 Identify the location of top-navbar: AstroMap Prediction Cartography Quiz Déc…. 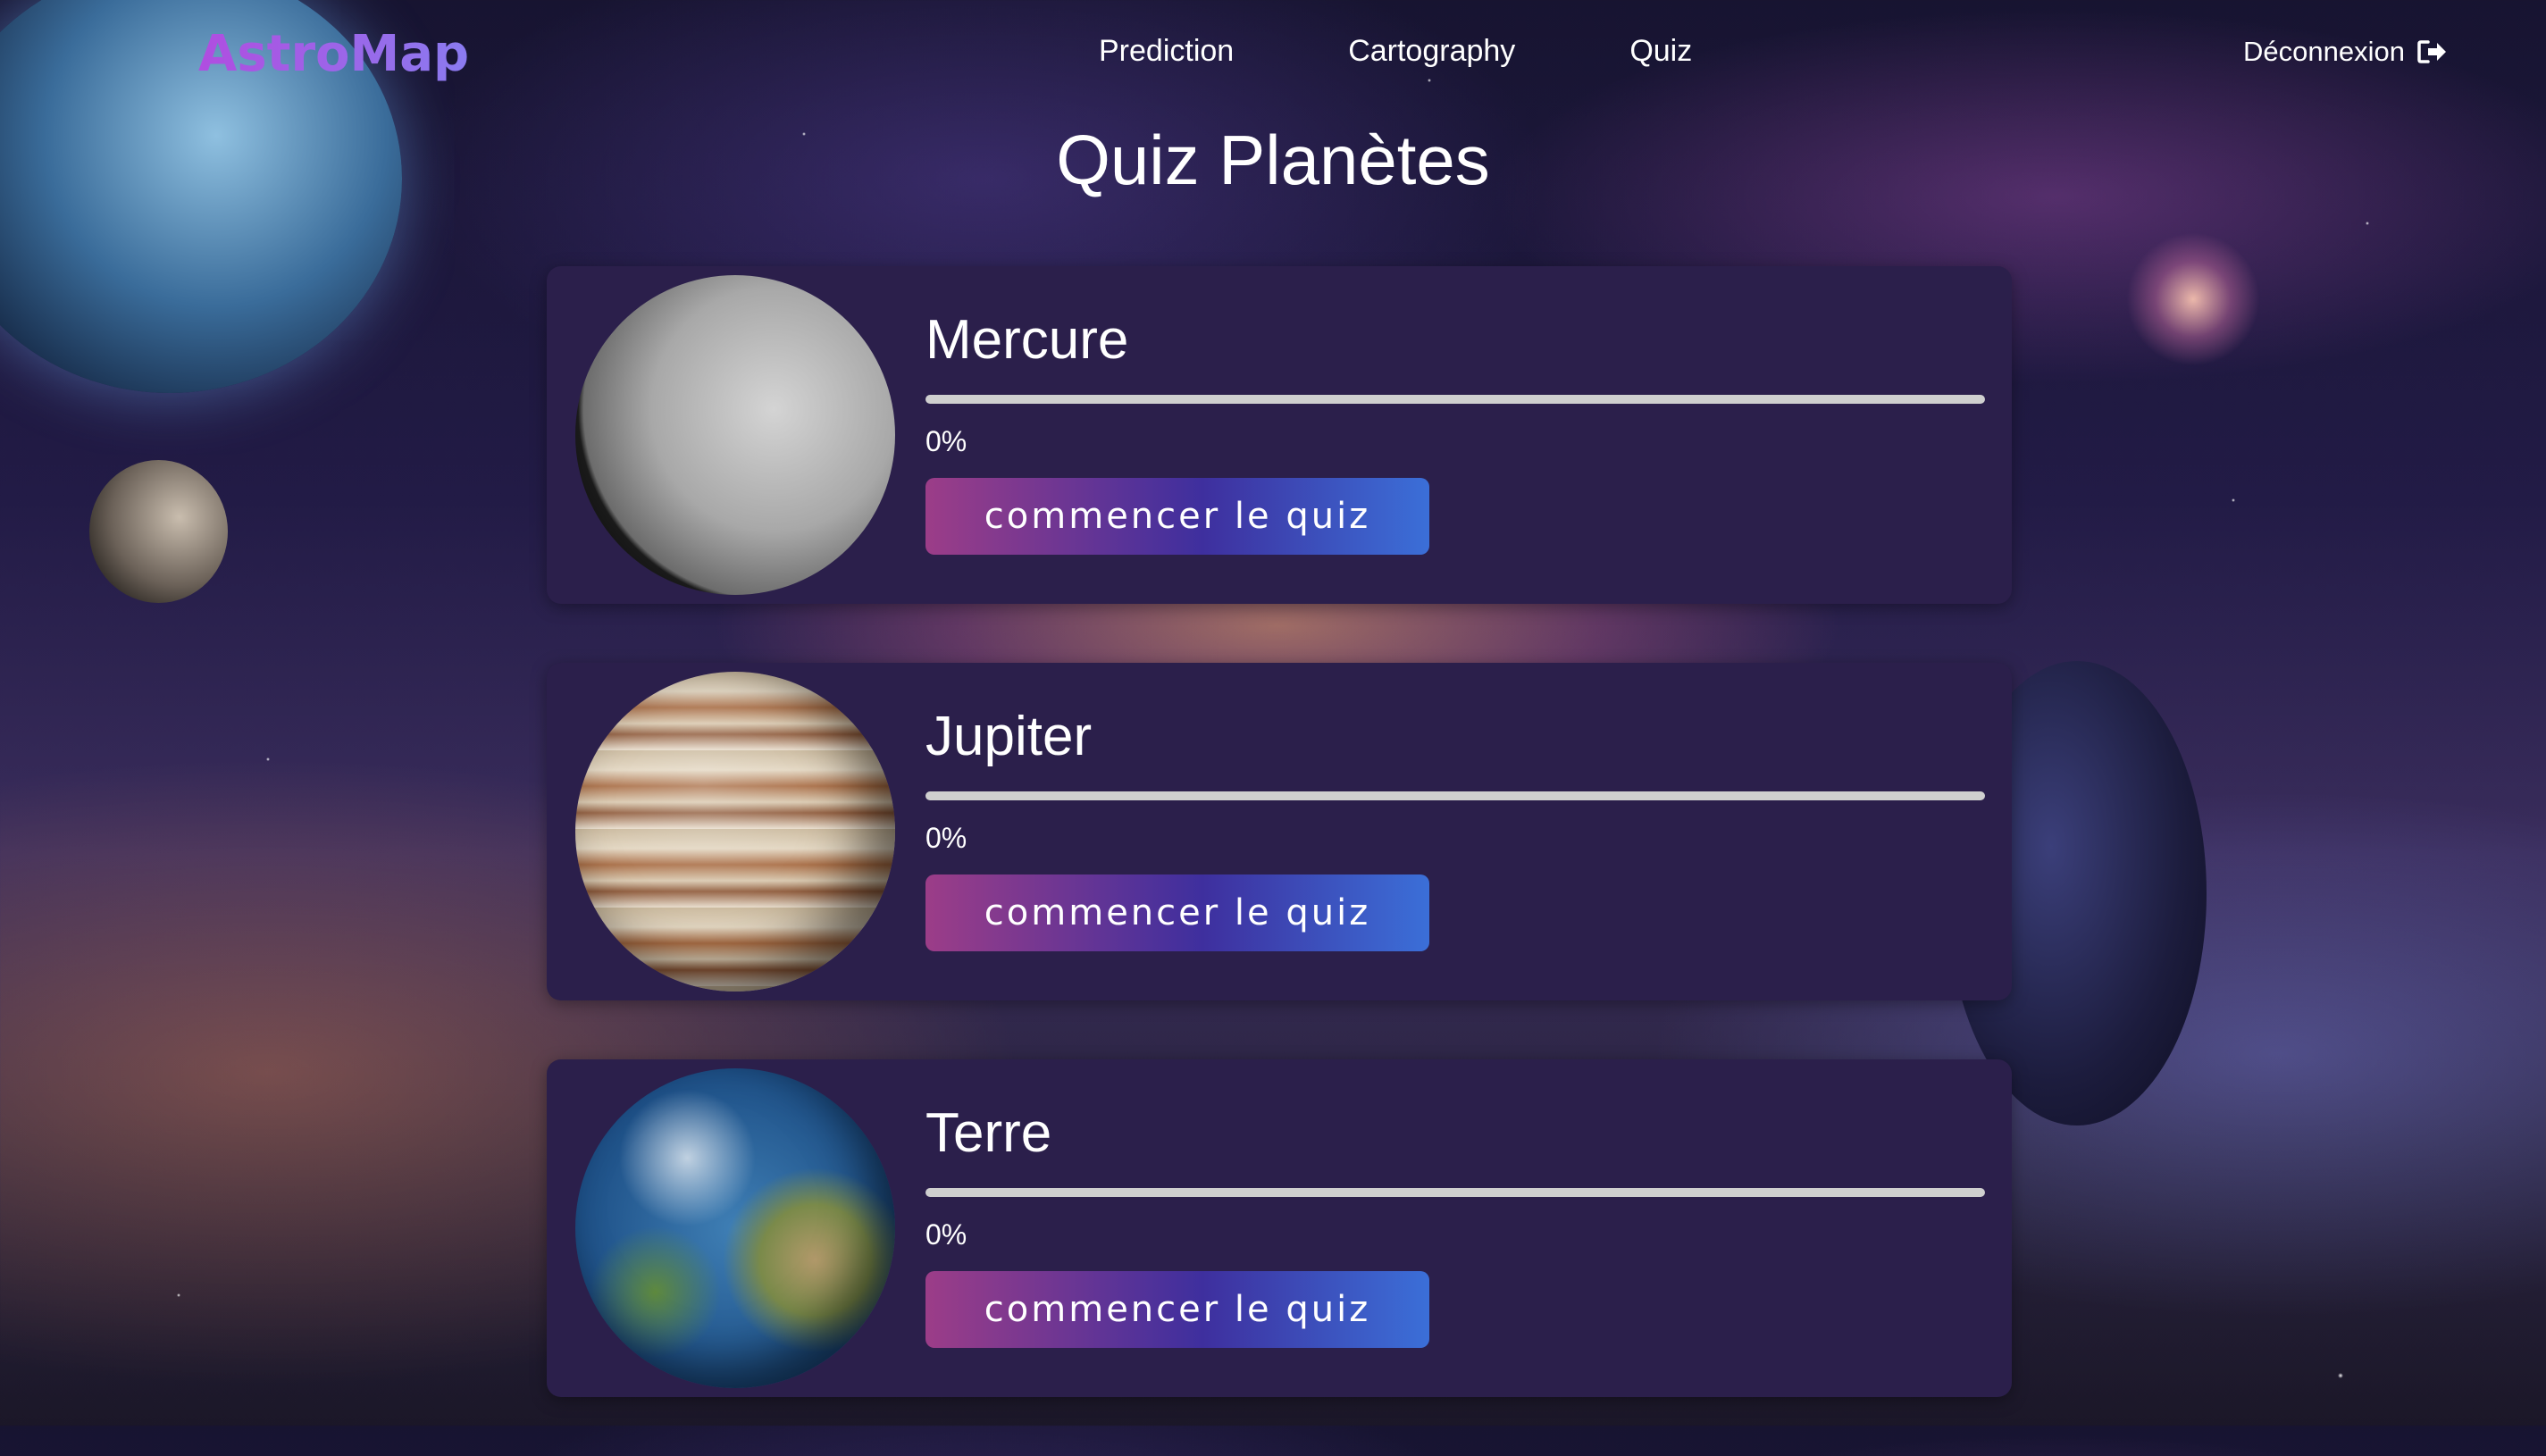
(1273, 53).